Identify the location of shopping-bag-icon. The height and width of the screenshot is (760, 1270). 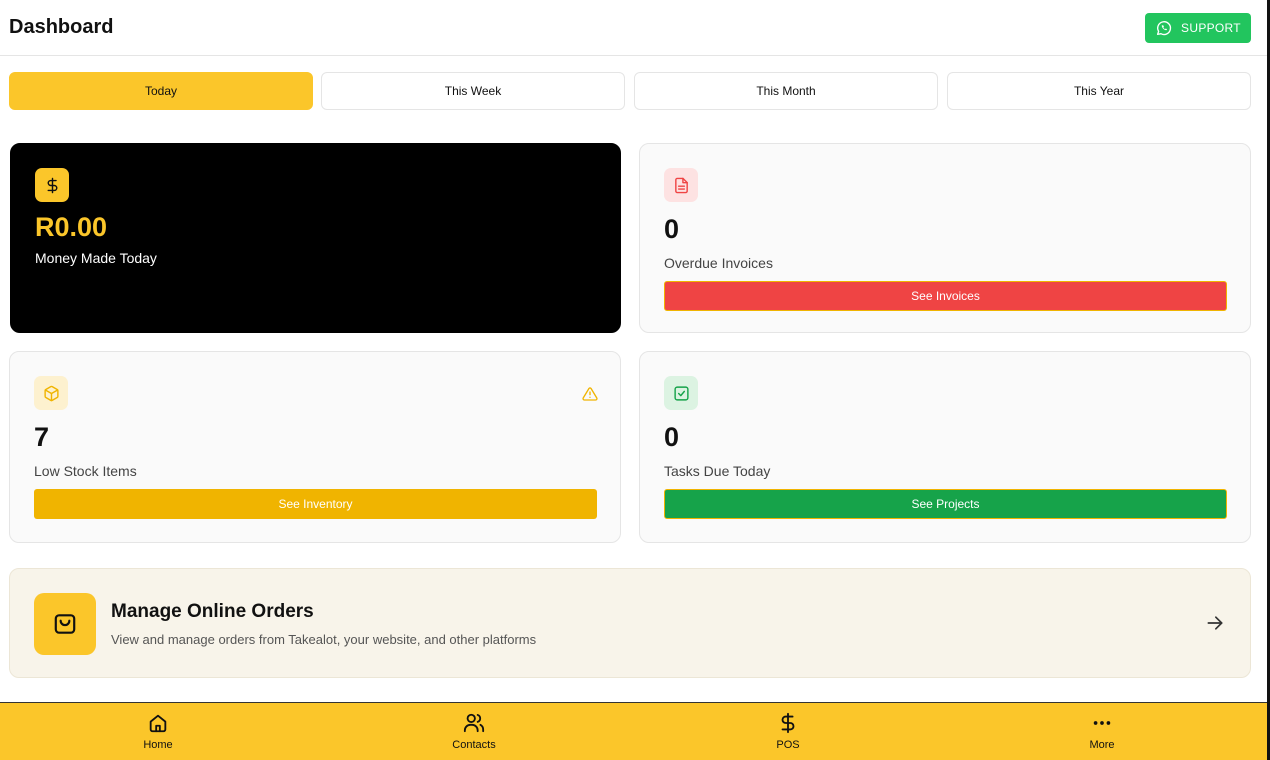
(65, 624).